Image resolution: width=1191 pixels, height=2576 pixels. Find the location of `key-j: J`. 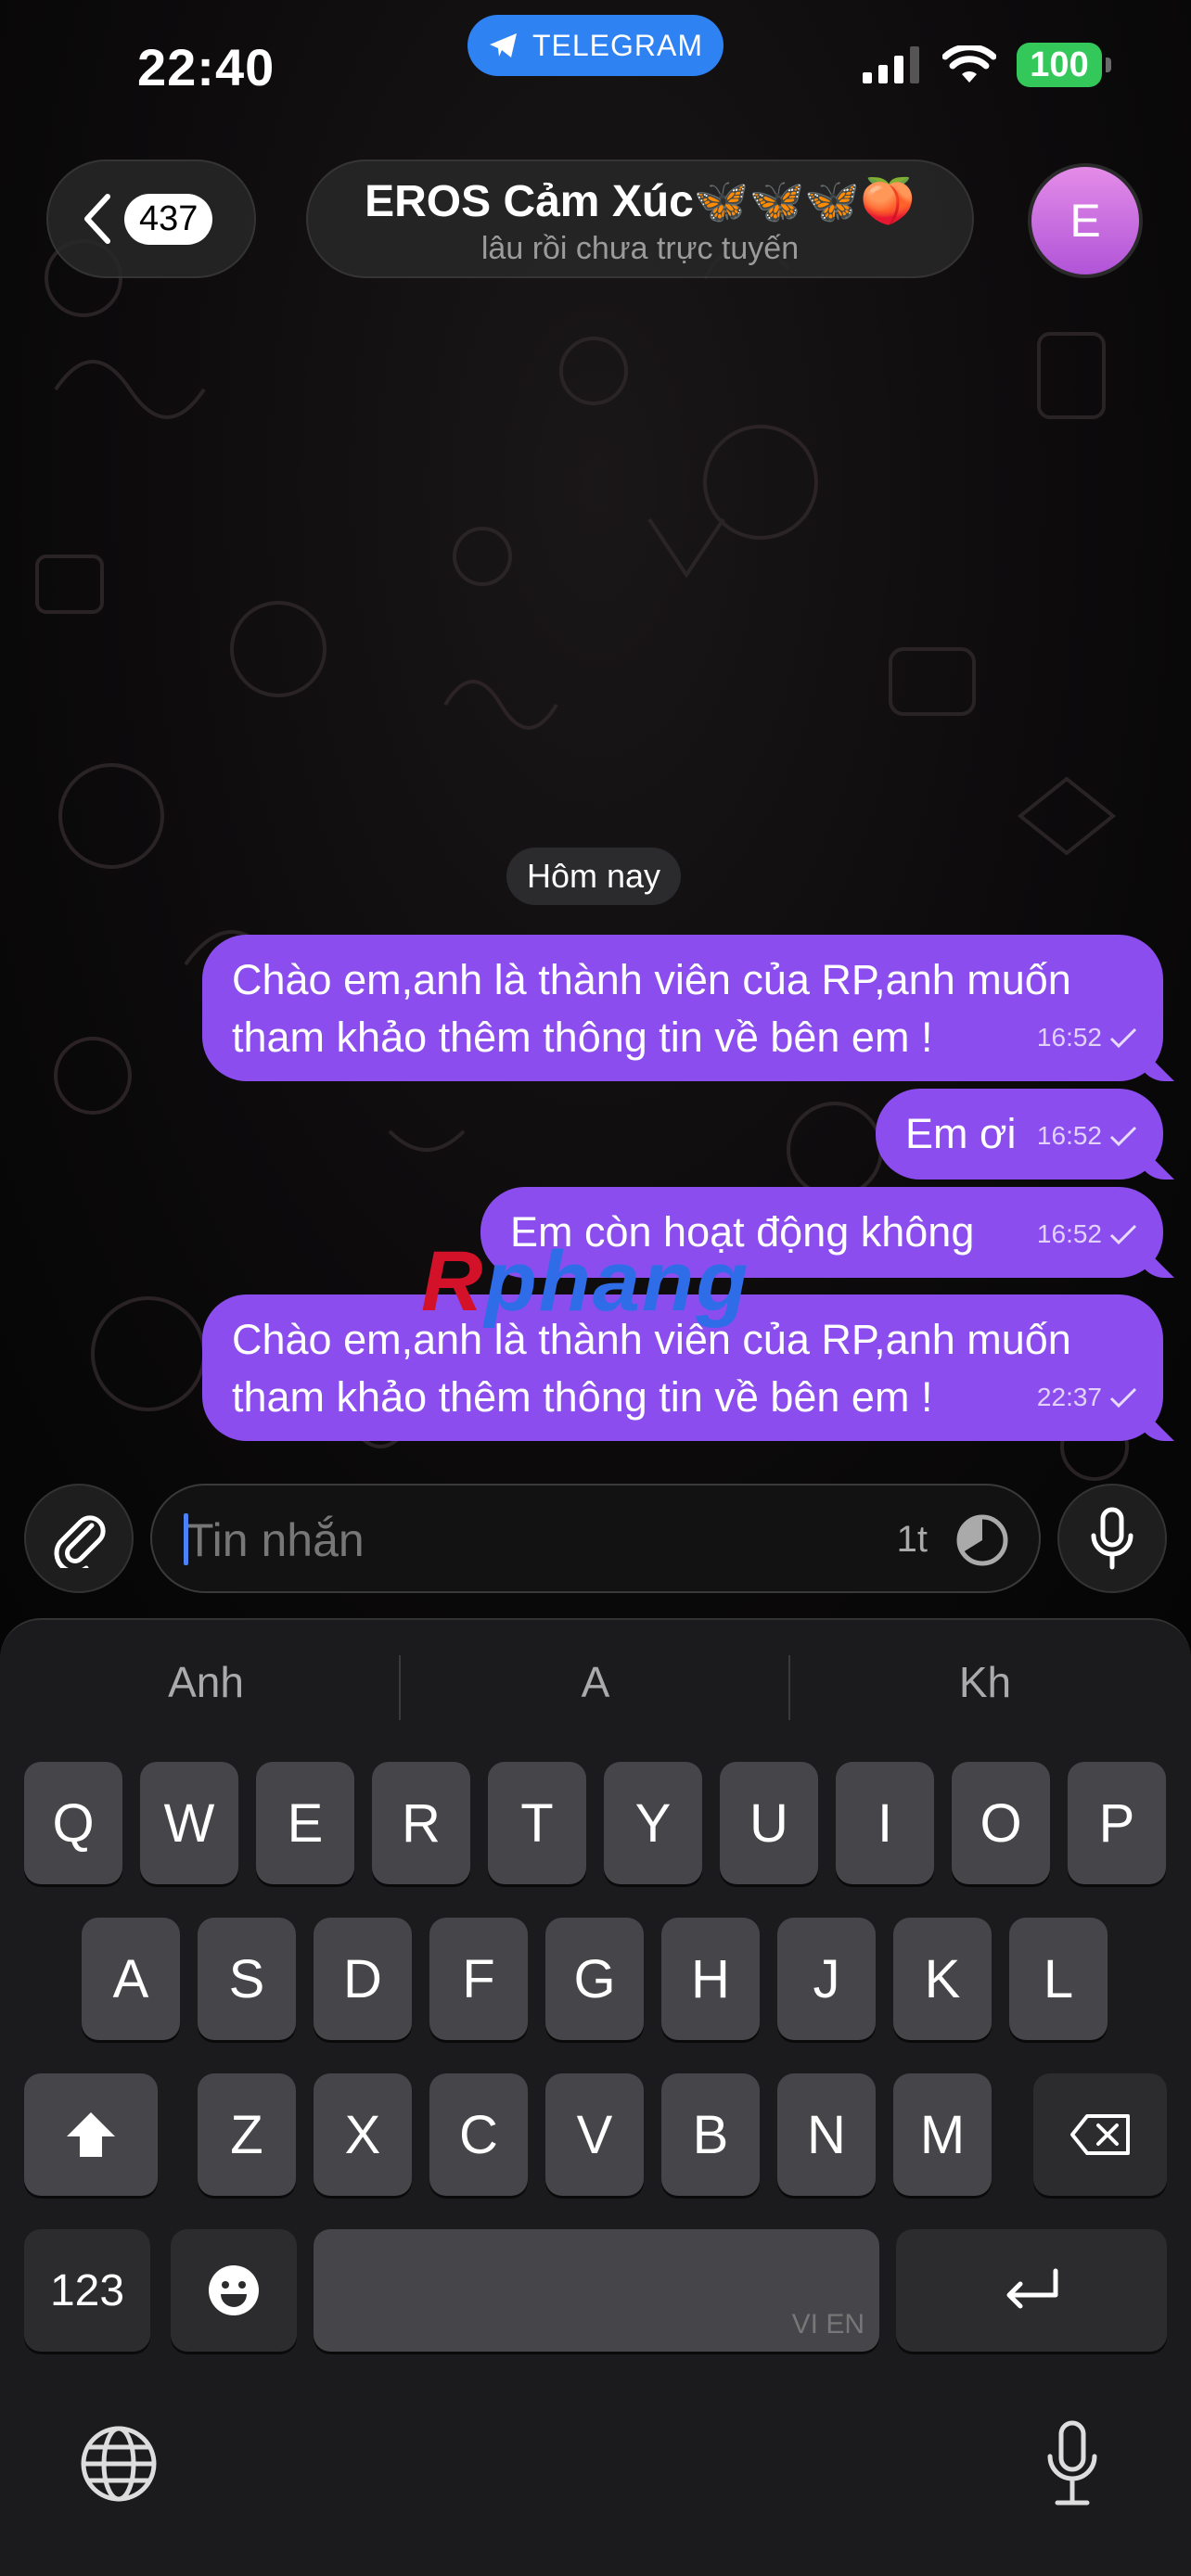

key-j: J is located at coordinates (827, 1979).